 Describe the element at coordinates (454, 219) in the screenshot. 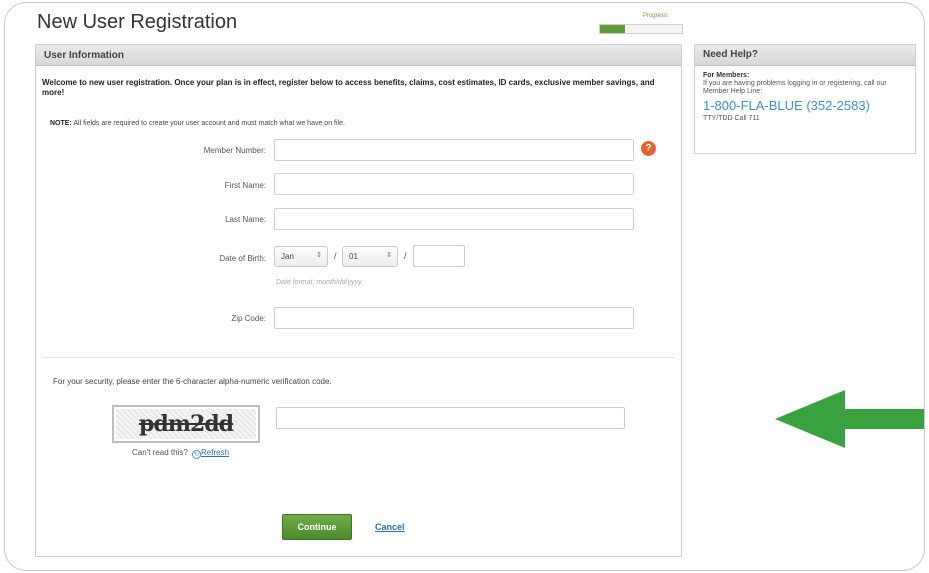

I see `last-name-input` at that location.